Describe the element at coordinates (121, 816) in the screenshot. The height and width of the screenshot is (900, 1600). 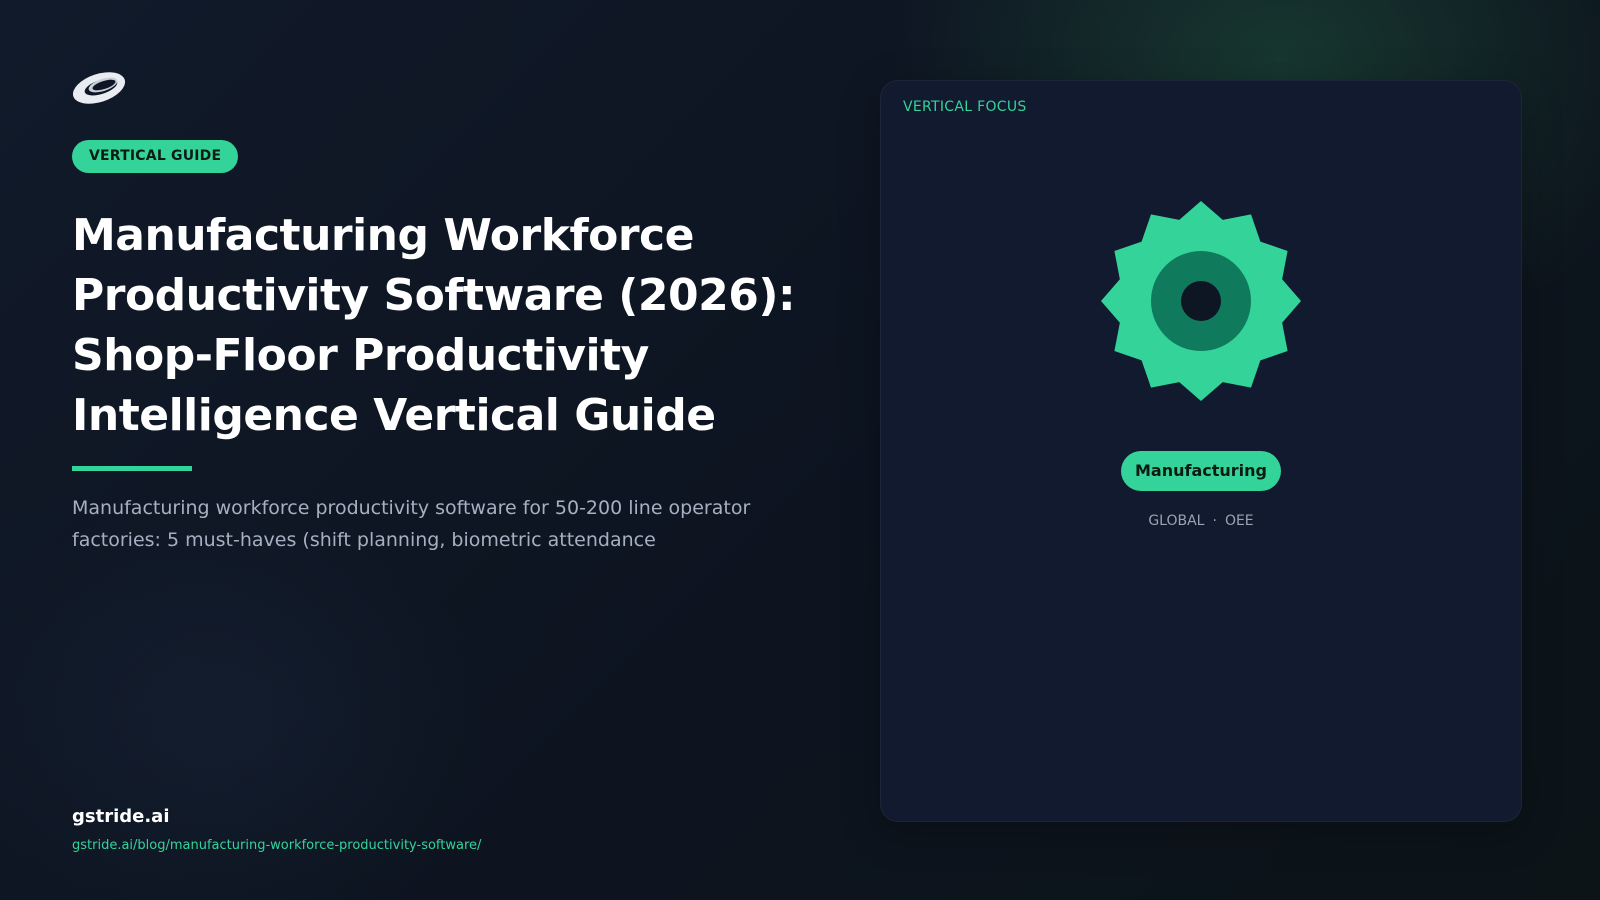
I see `brand-name: gstride.ai` at that location.